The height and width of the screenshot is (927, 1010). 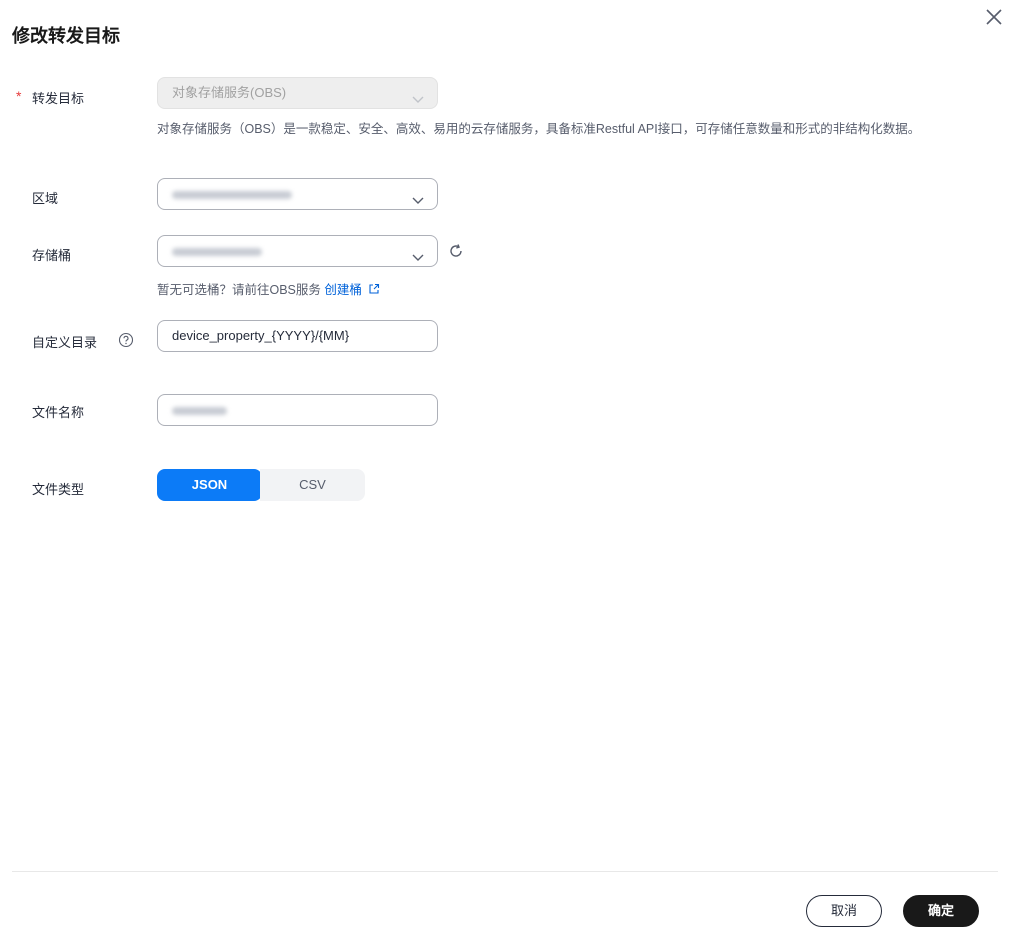 What do you see at coordinates (232, 194) in the screenshot?
I see `region-value-redacted` at bounding box center [232, 194].